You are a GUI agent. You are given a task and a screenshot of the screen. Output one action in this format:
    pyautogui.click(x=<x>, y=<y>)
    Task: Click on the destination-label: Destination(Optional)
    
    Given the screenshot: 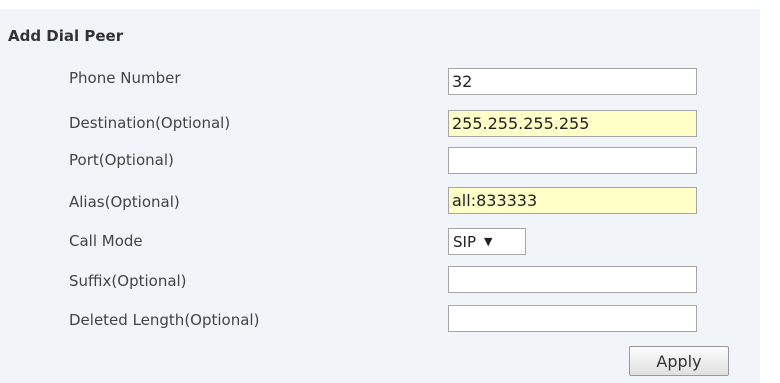 What is the action you would take?
    pyautogui.click(x=150, y=123)
    